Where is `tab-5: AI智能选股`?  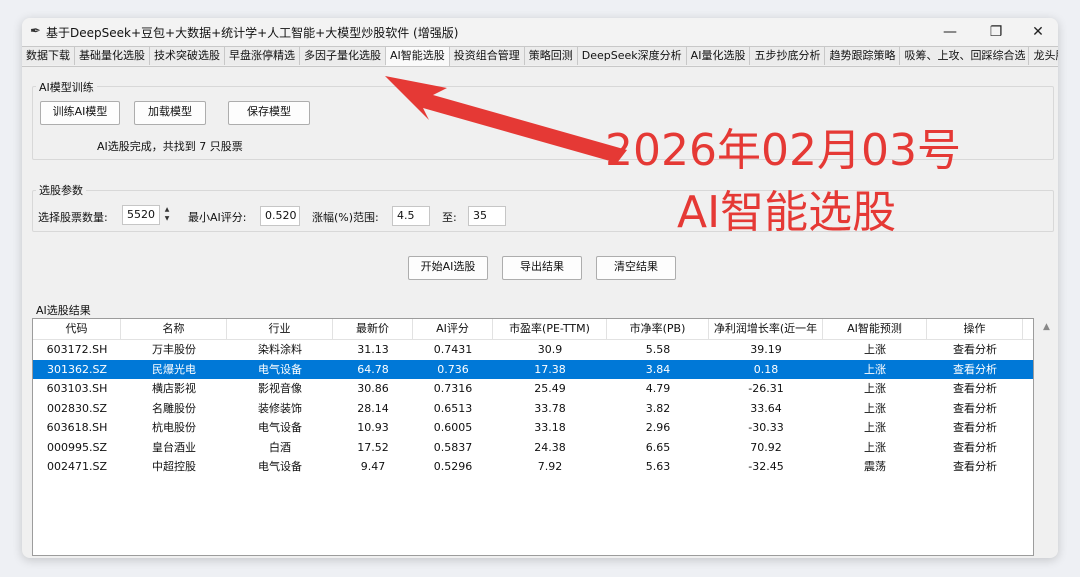 tab-5: AI智能选股 is located at coordinates (418, 56).